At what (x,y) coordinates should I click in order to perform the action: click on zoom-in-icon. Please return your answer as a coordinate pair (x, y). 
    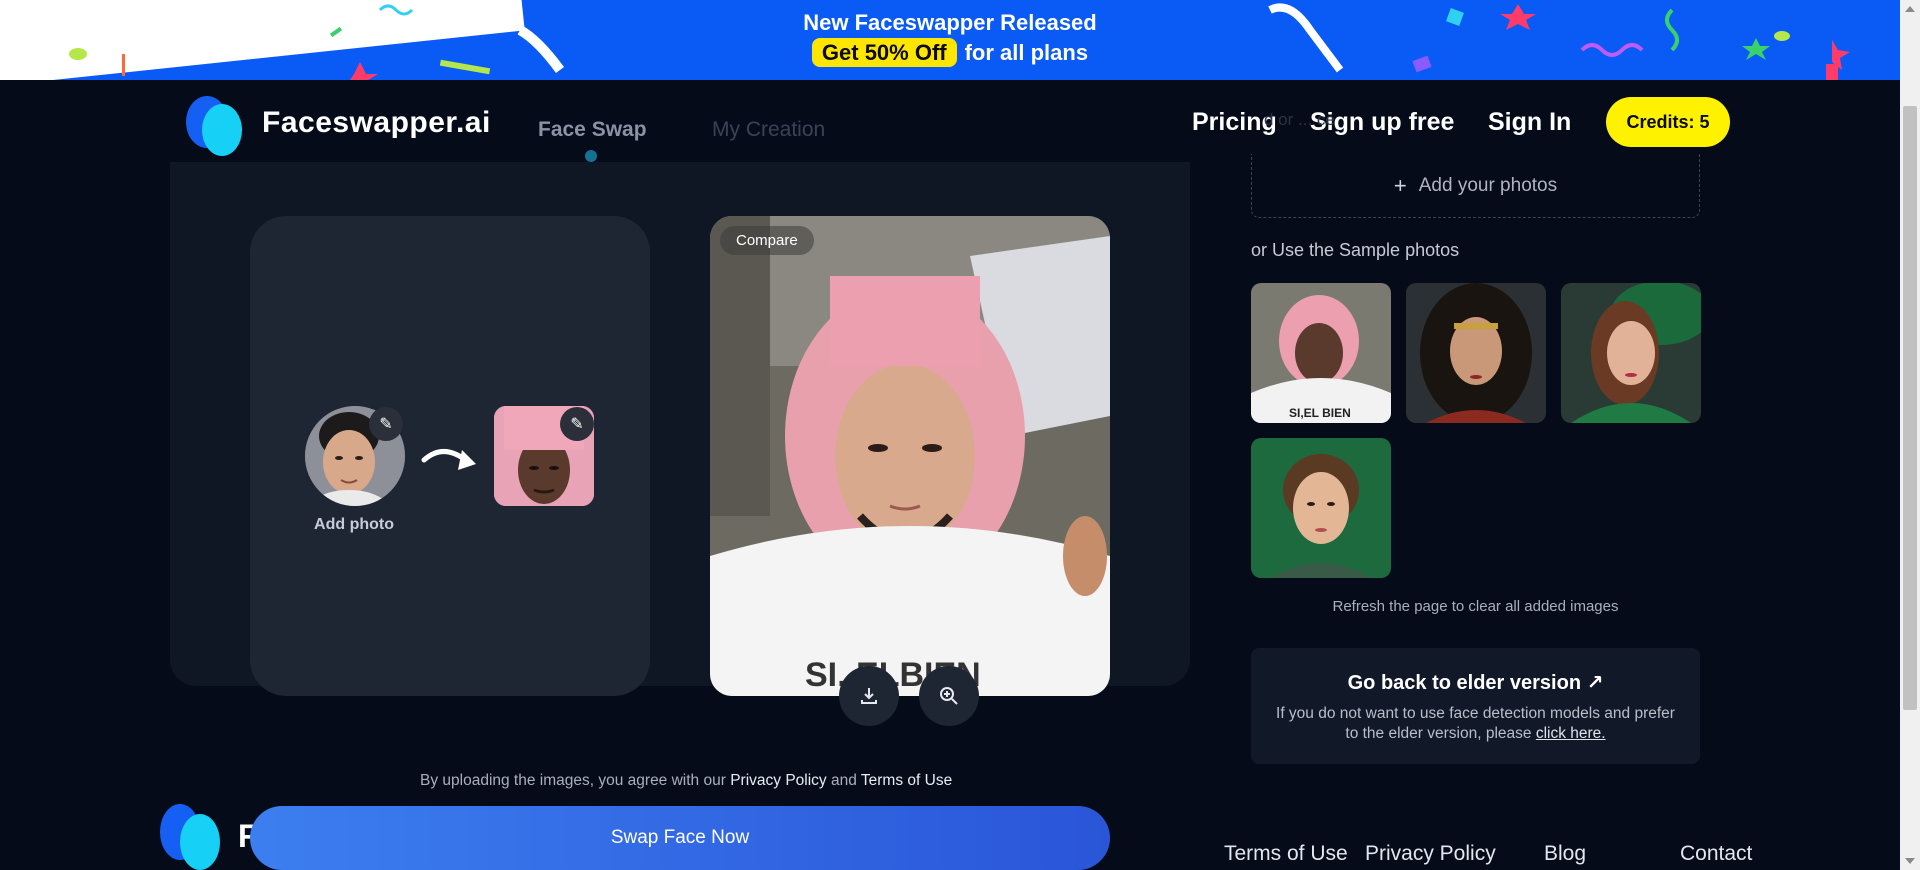
    Looking at the image, I should click on (949, 696).